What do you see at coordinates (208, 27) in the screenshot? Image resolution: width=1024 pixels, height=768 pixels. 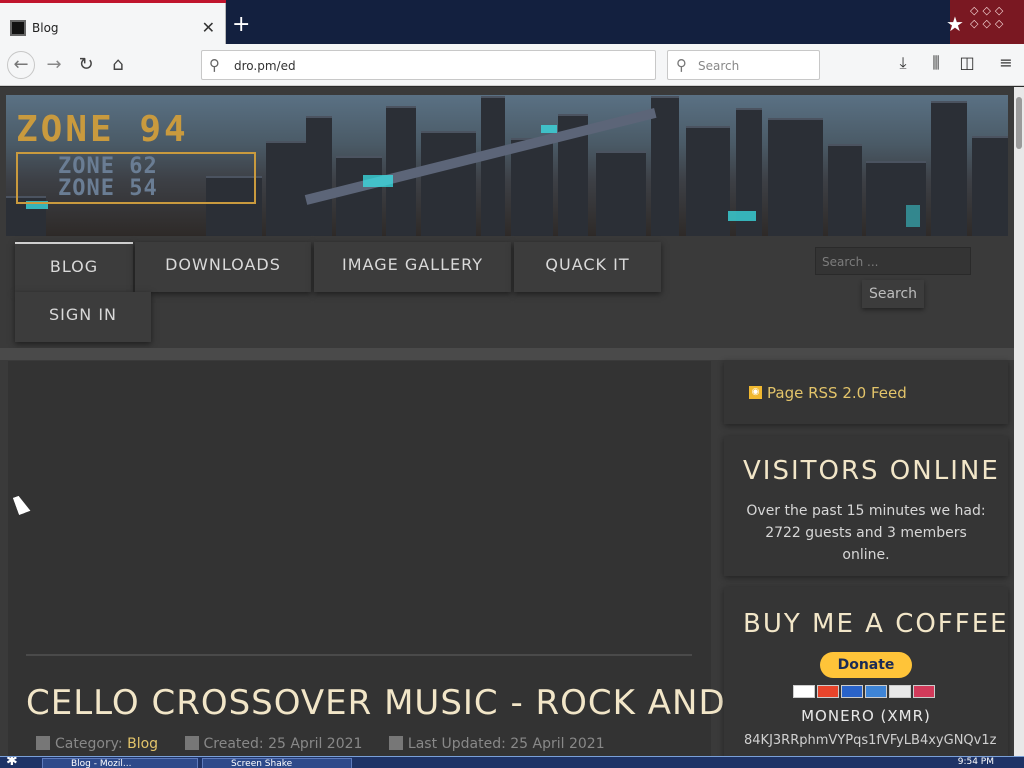 I see `close-tab-icon: ✕` at bounding box center [208, 27].